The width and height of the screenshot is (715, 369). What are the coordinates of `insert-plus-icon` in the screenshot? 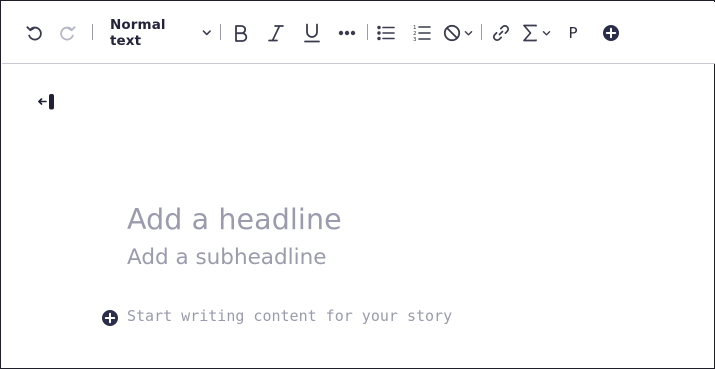 It's located at (611, 33).